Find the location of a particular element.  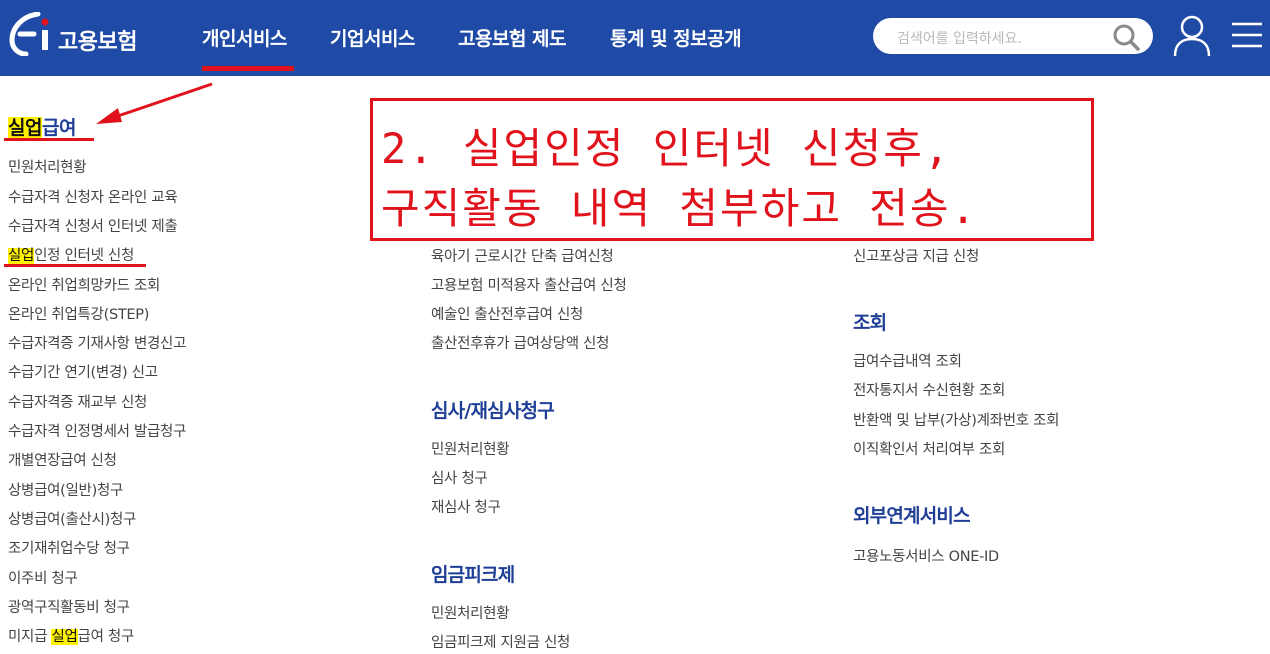

nav-personal-services: 개인서비스 is located at coordinates (244, 37).